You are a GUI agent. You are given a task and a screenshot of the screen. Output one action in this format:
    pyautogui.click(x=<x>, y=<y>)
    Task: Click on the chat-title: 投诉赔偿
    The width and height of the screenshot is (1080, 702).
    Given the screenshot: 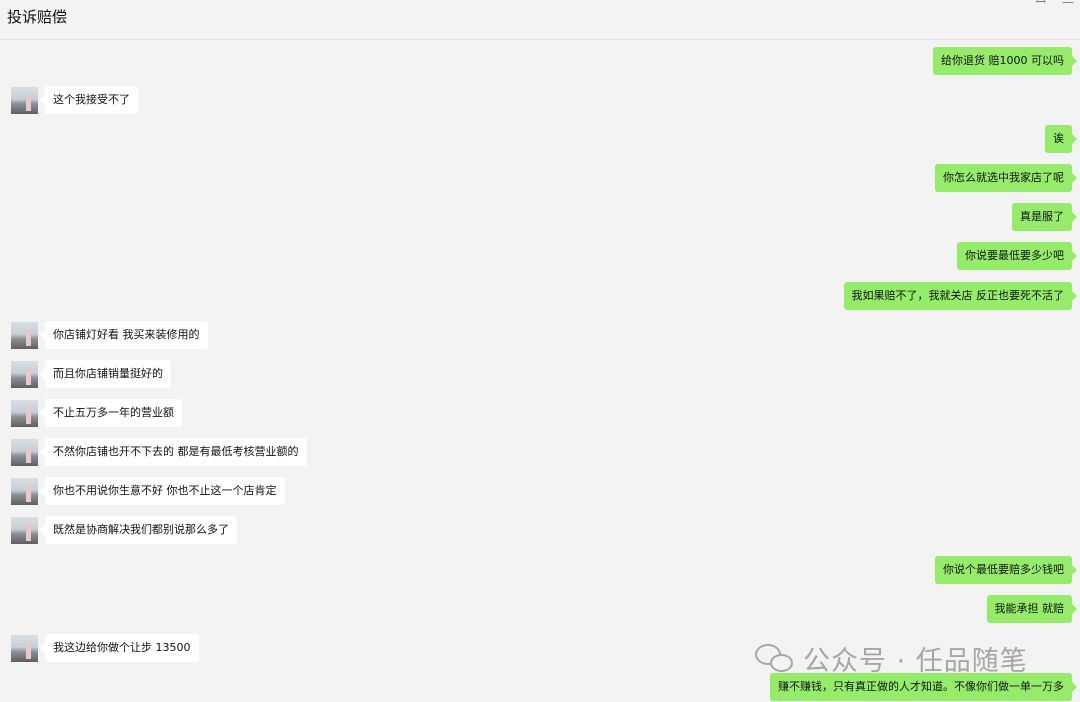 What is the action you would take?
    pyautogui.click(x=37, y=17)
    